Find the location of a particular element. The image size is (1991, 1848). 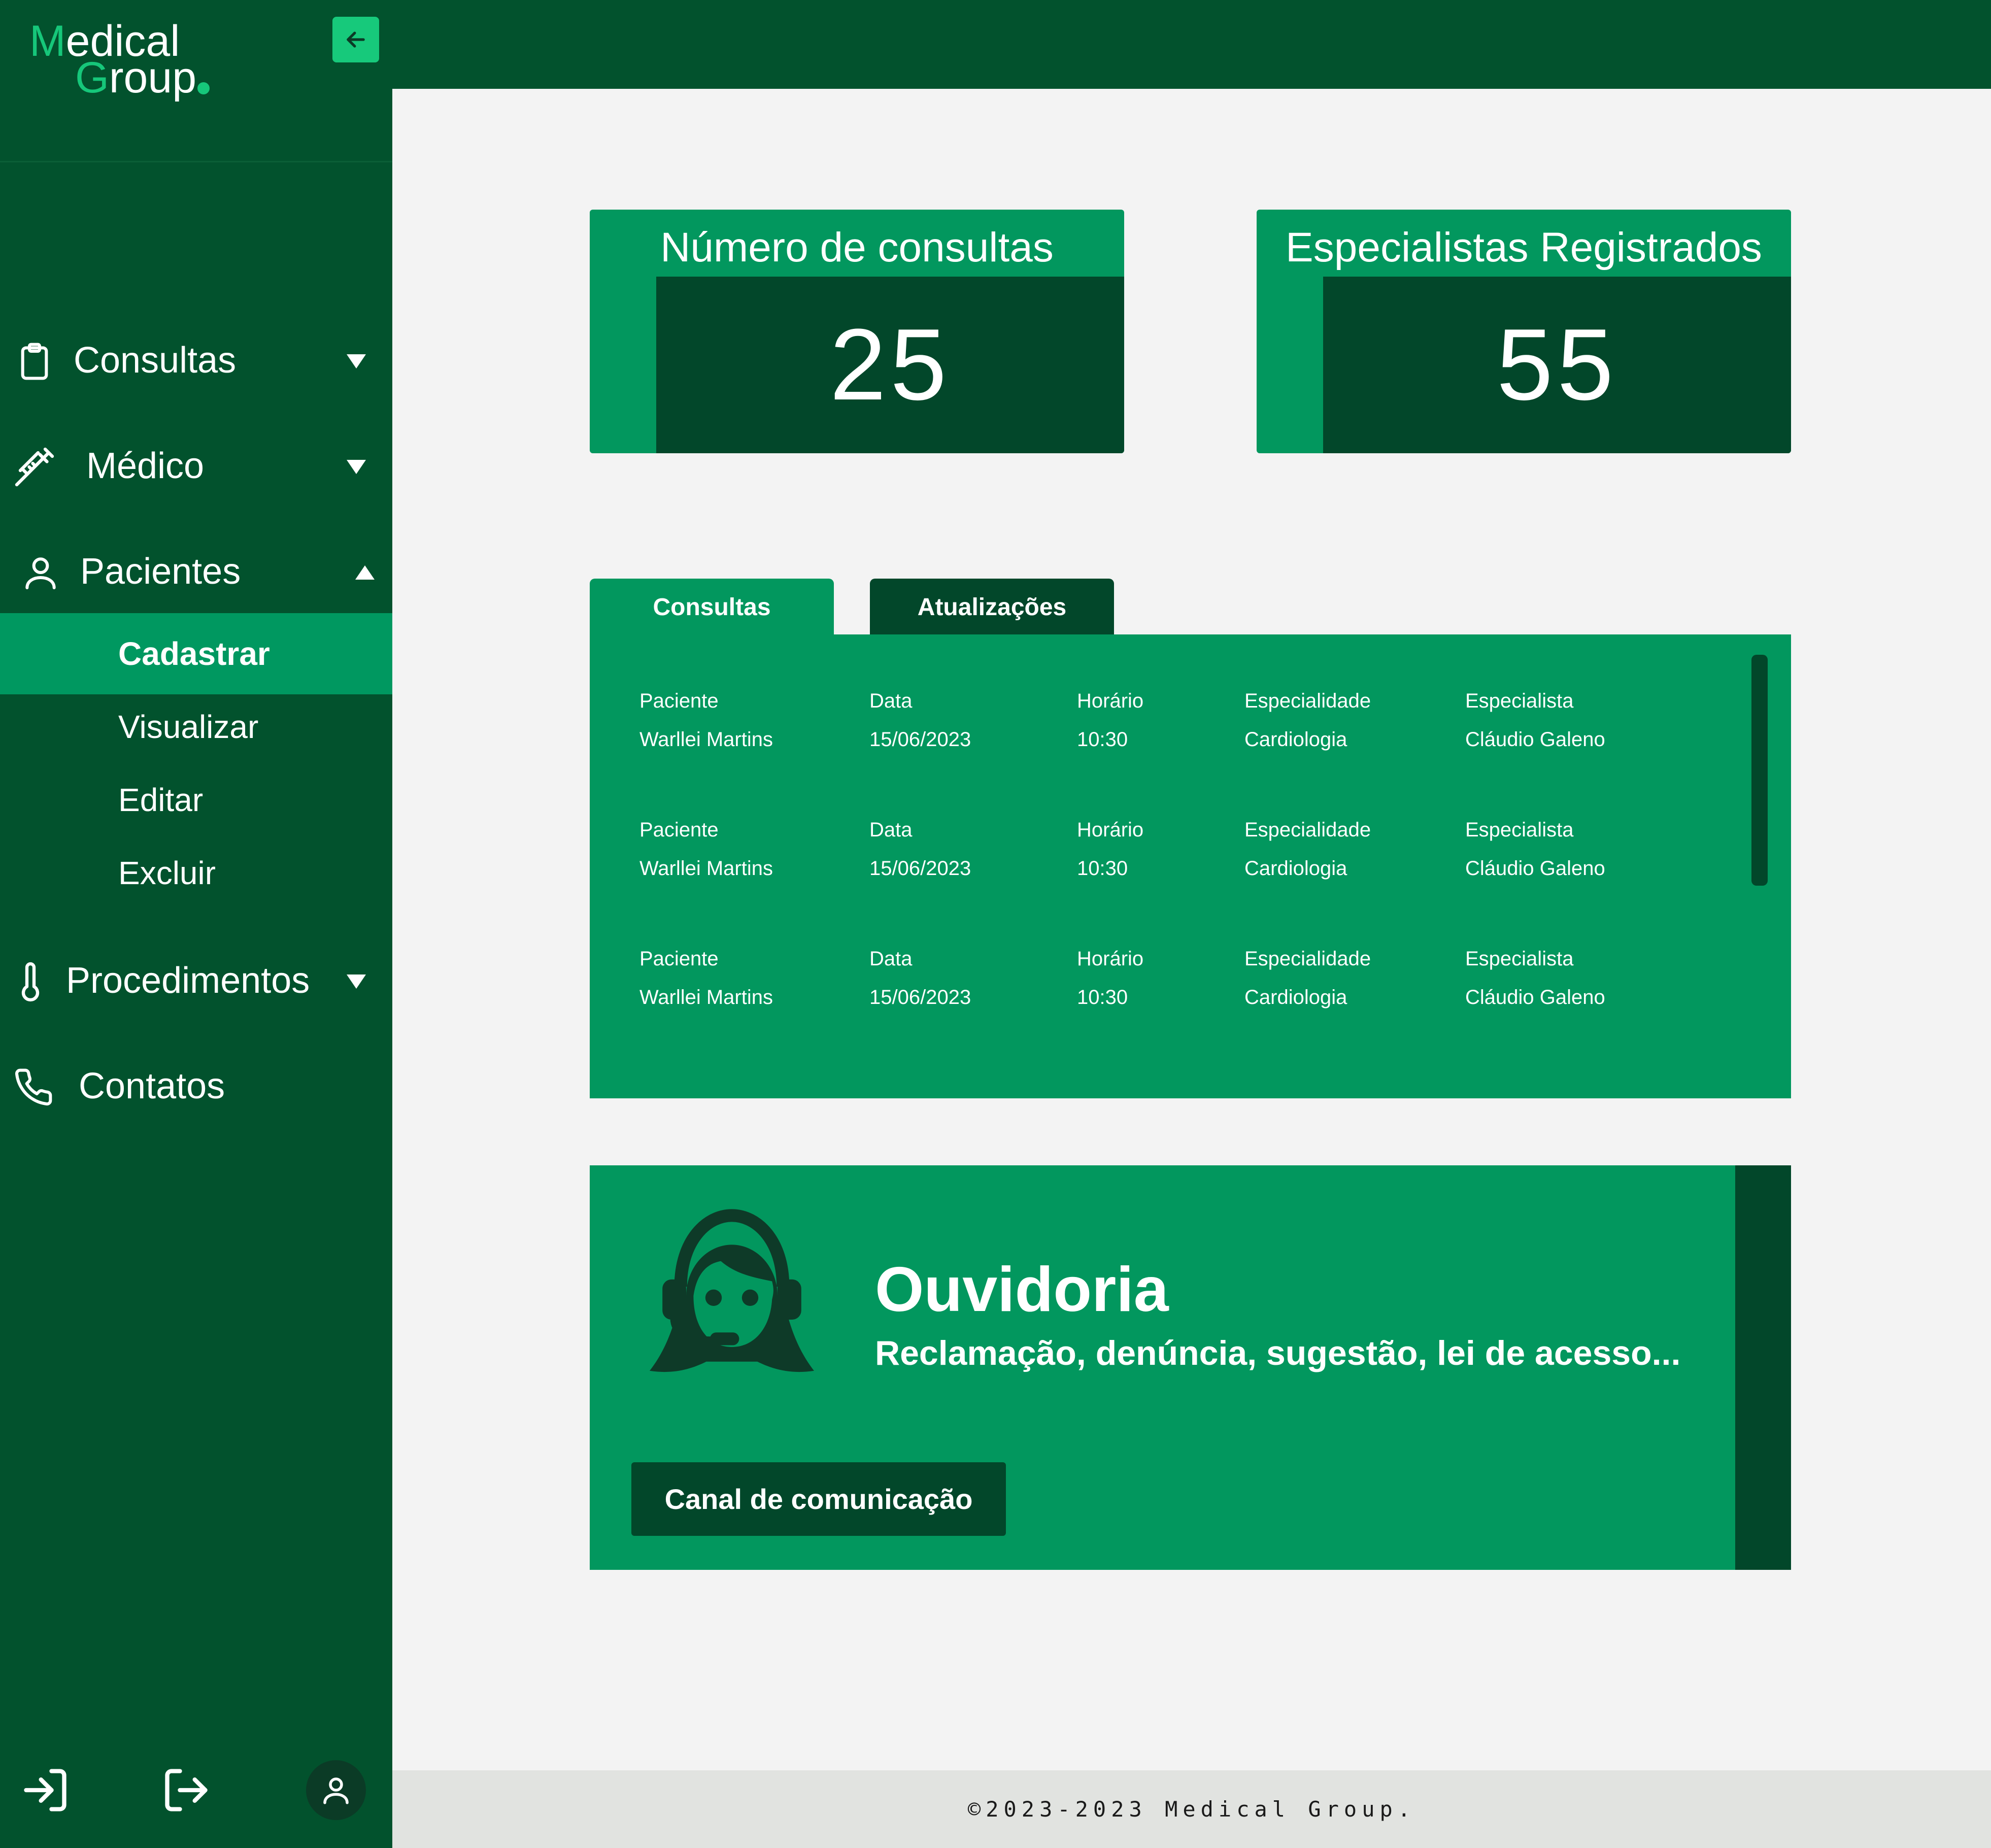

arrow-left-icon is located at coordinates (356, 39).